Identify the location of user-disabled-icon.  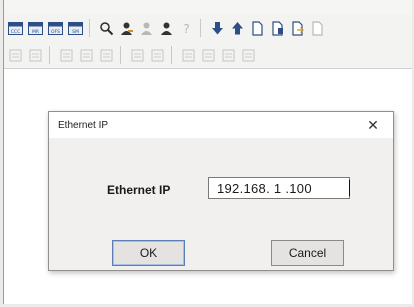
(146, 28).